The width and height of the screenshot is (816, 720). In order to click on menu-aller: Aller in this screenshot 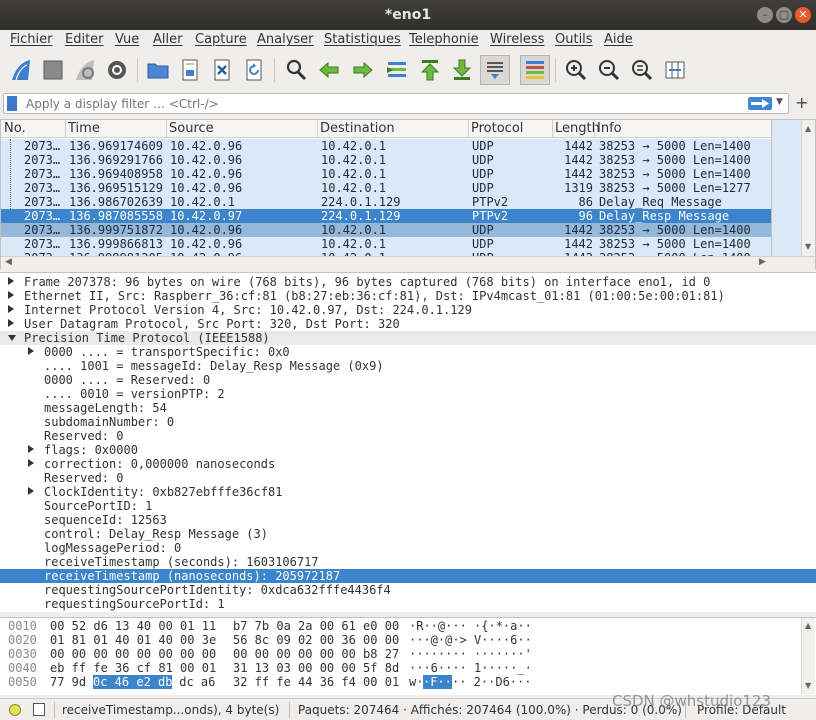, I will do `click(167, 39)`.